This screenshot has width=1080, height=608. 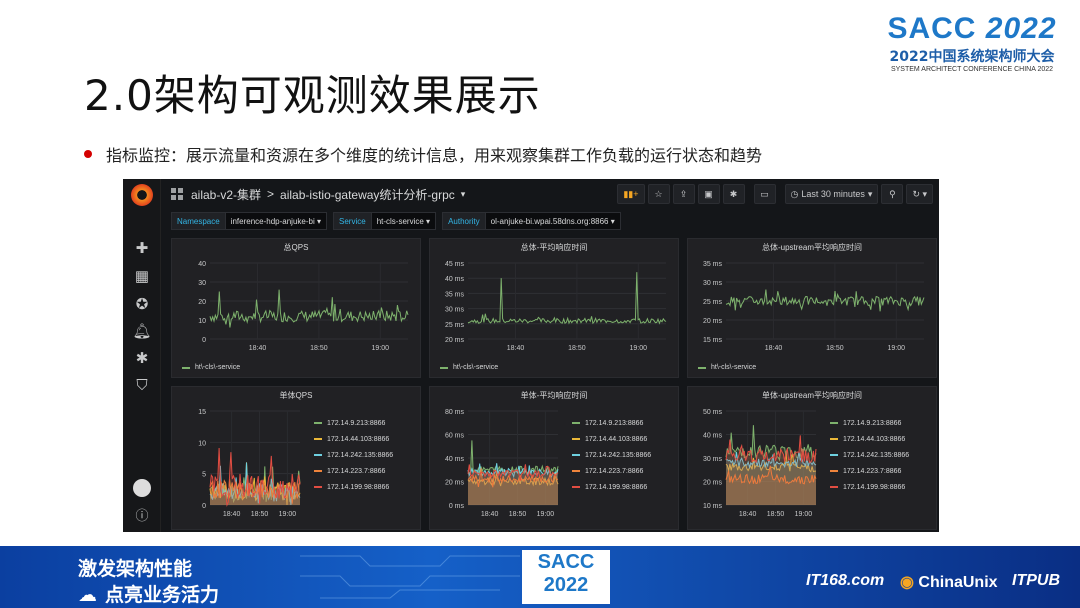 I want to click on variable-value: ol-anjuke-bi.wpai.58dns.org:8866, so click(x=549, y=221).